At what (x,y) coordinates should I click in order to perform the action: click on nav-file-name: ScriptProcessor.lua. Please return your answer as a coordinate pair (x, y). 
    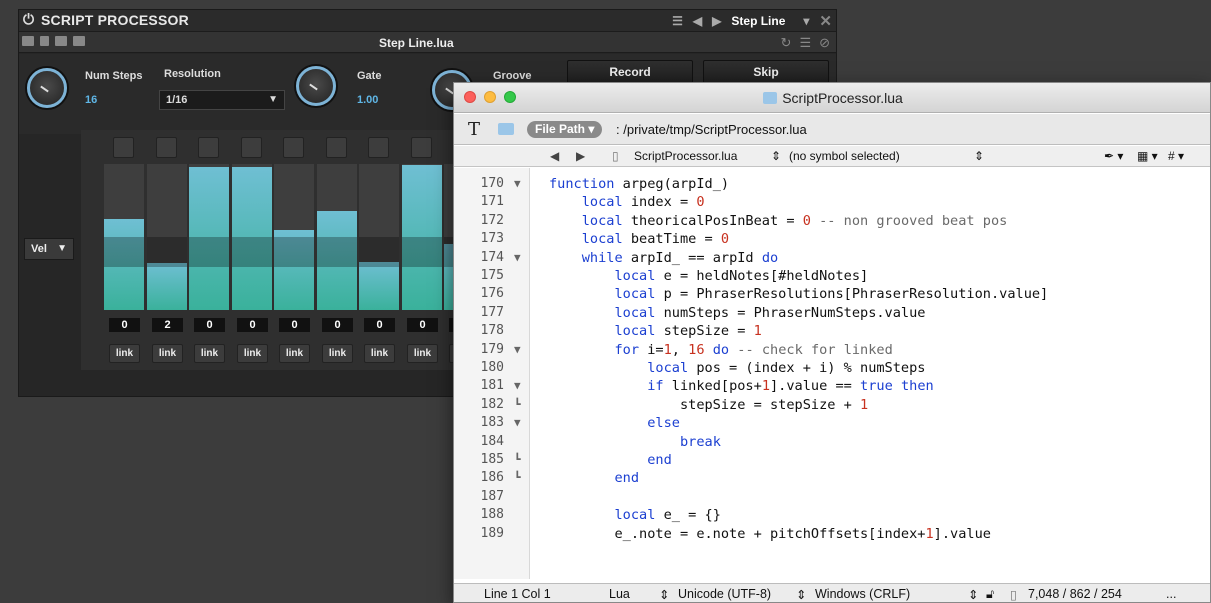
    Looking at the image, I should click on (685, 156).